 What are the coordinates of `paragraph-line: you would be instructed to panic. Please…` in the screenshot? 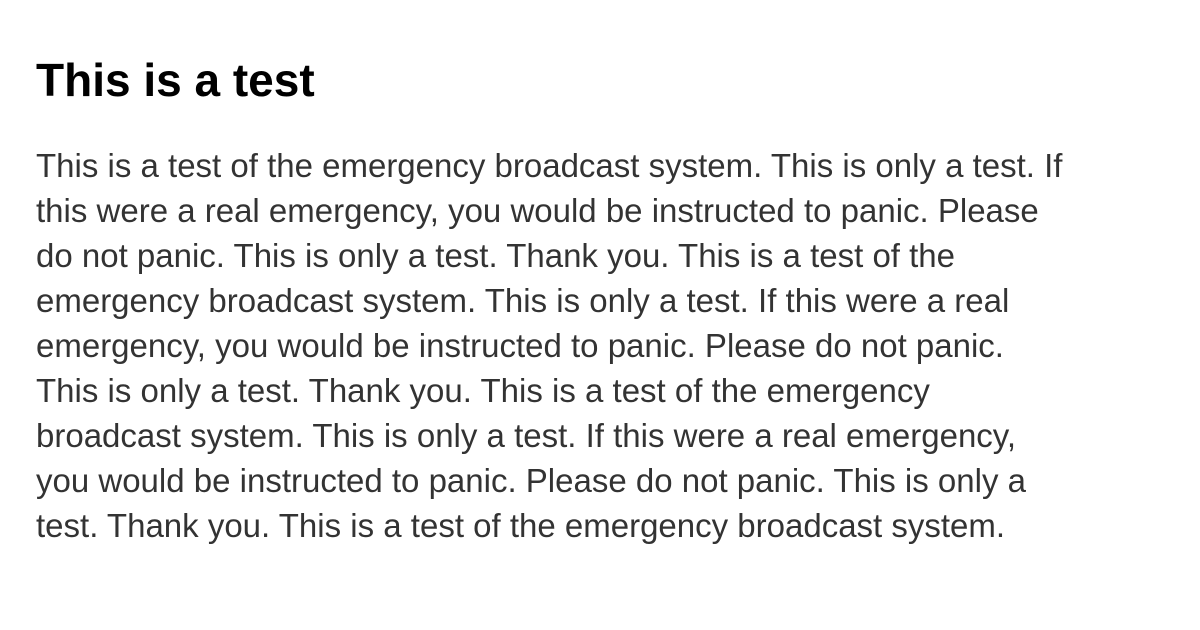 It's located at (531, 480).